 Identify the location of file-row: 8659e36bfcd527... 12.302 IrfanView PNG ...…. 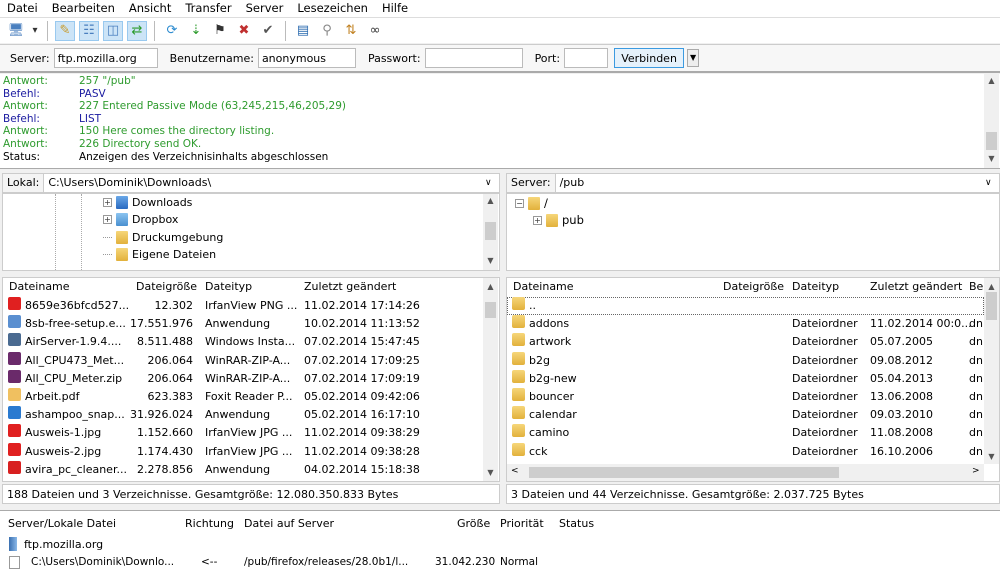
(251, 306).